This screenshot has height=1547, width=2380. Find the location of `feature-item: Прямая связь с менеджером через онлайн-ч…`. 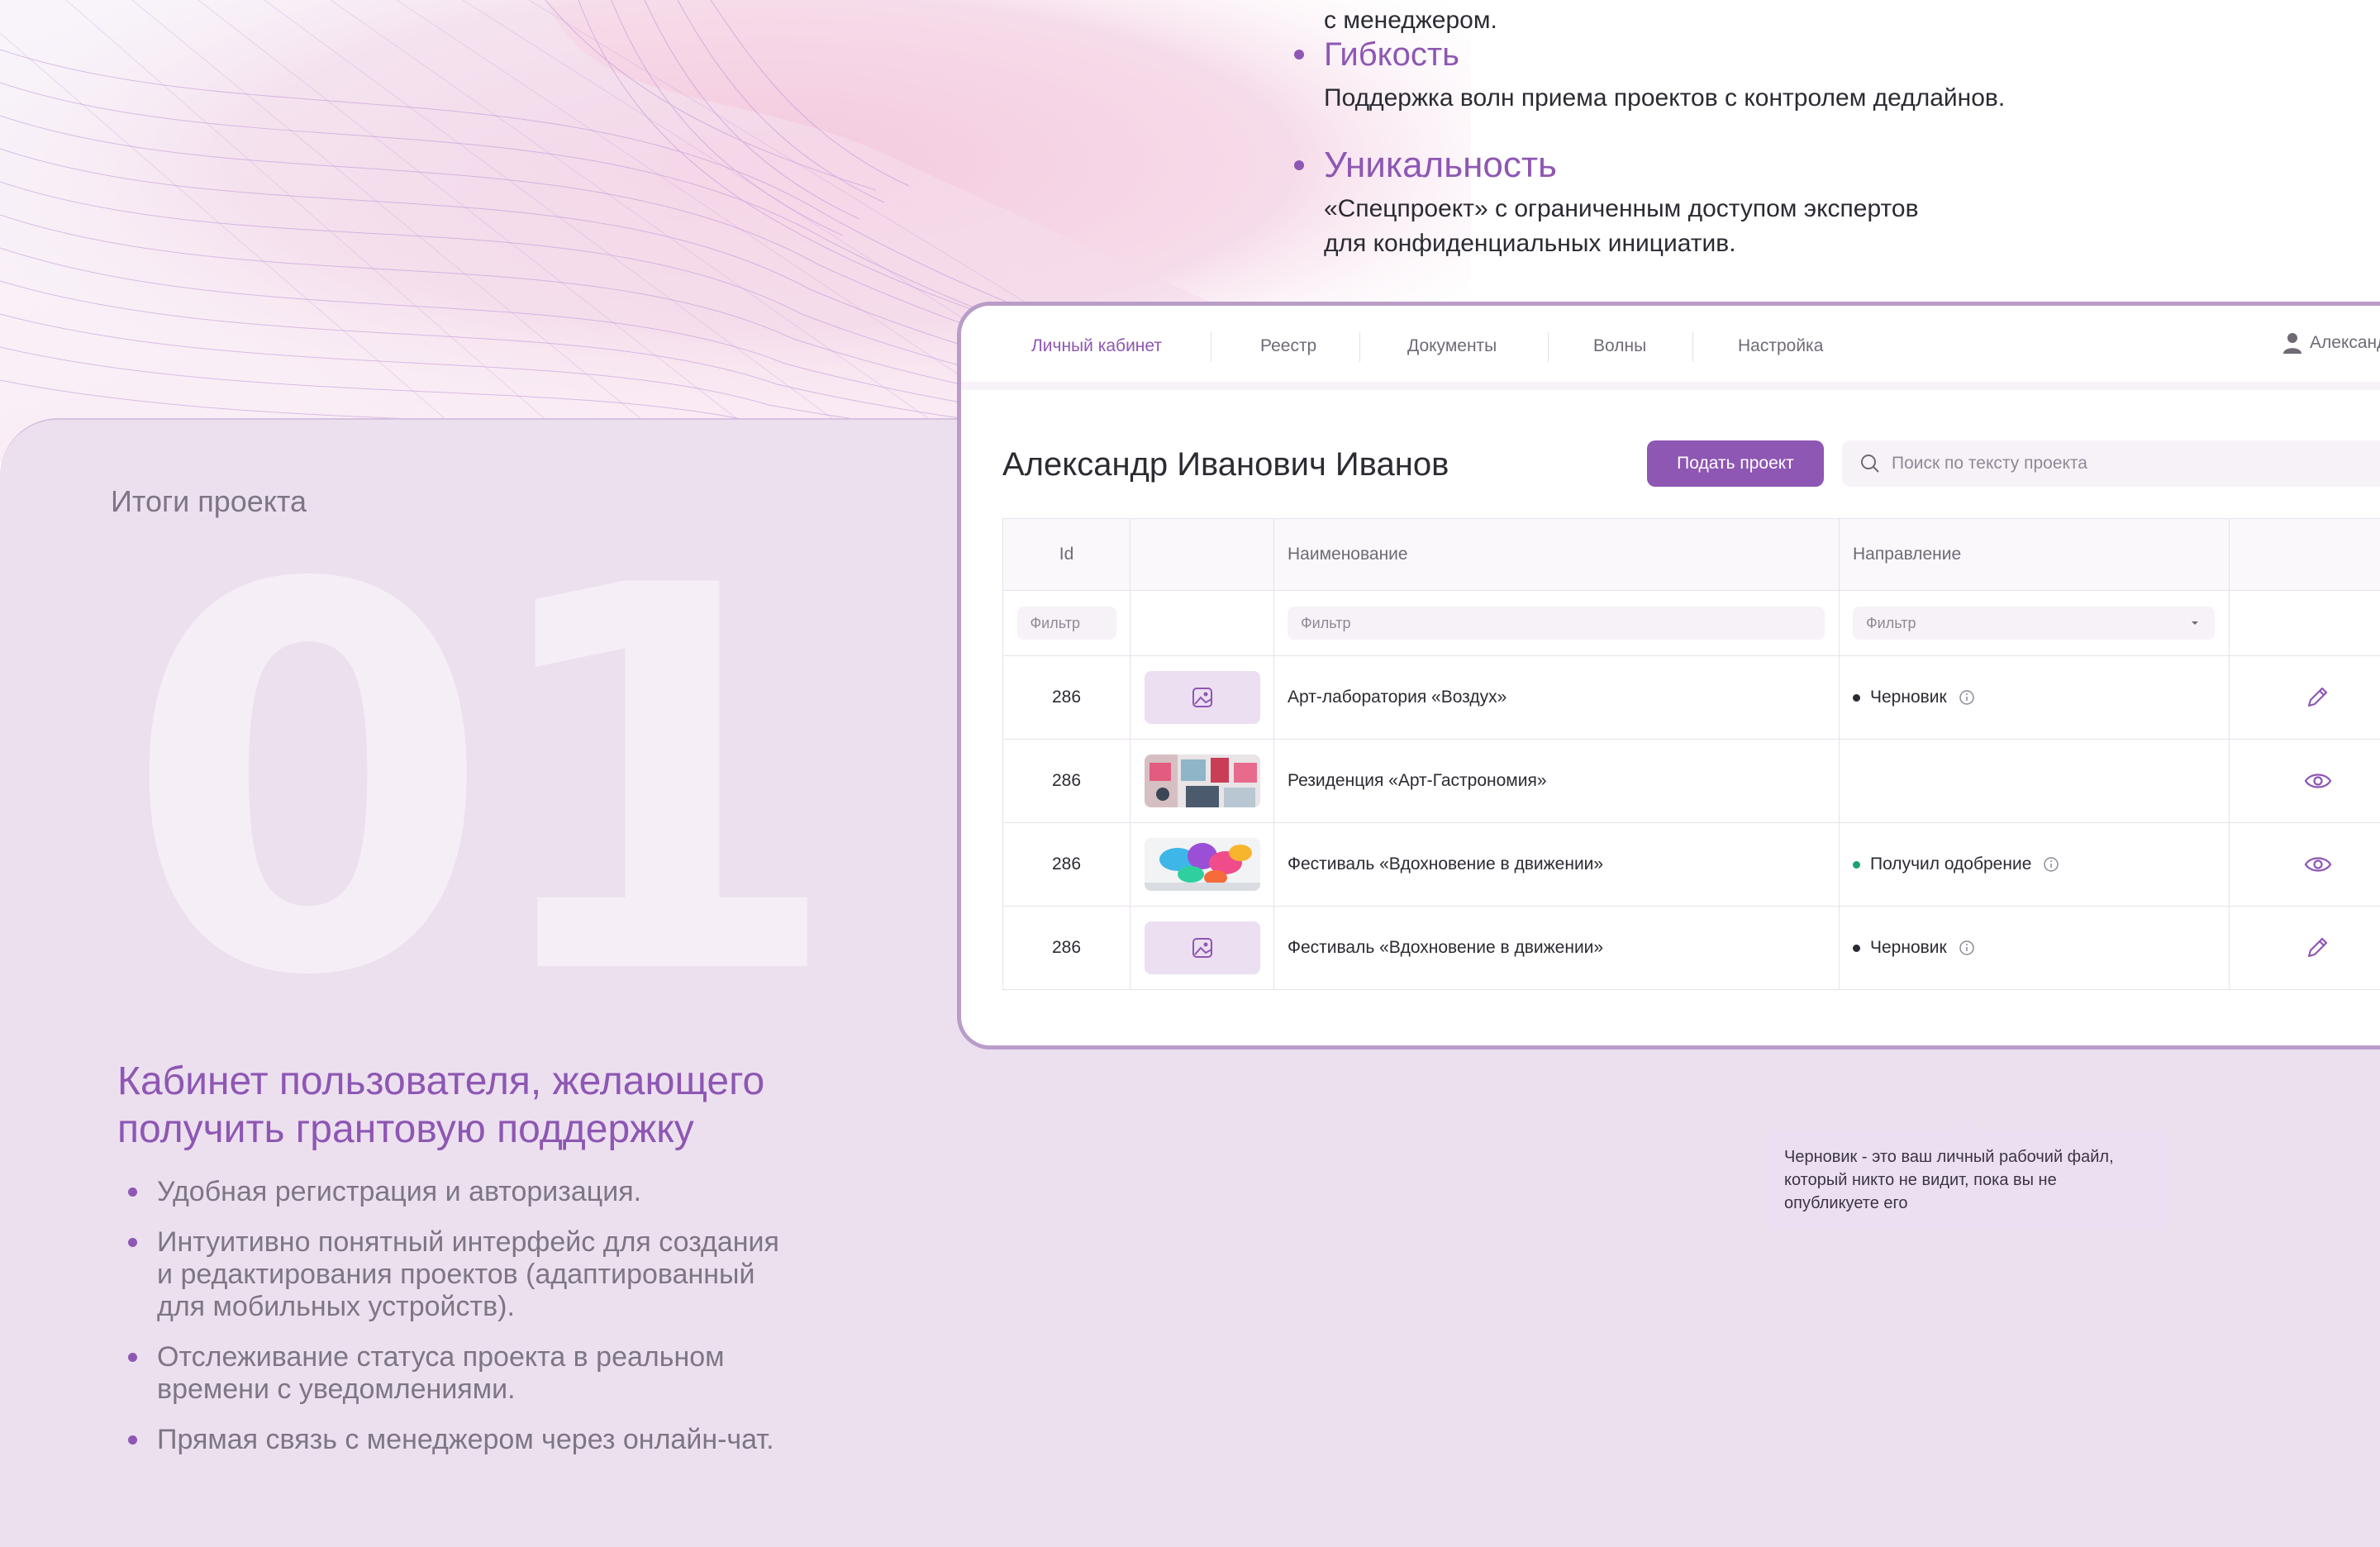

feature-item: Прямая связь с менеджером через онлайн-ч… is located at coordinates (472, 1440).